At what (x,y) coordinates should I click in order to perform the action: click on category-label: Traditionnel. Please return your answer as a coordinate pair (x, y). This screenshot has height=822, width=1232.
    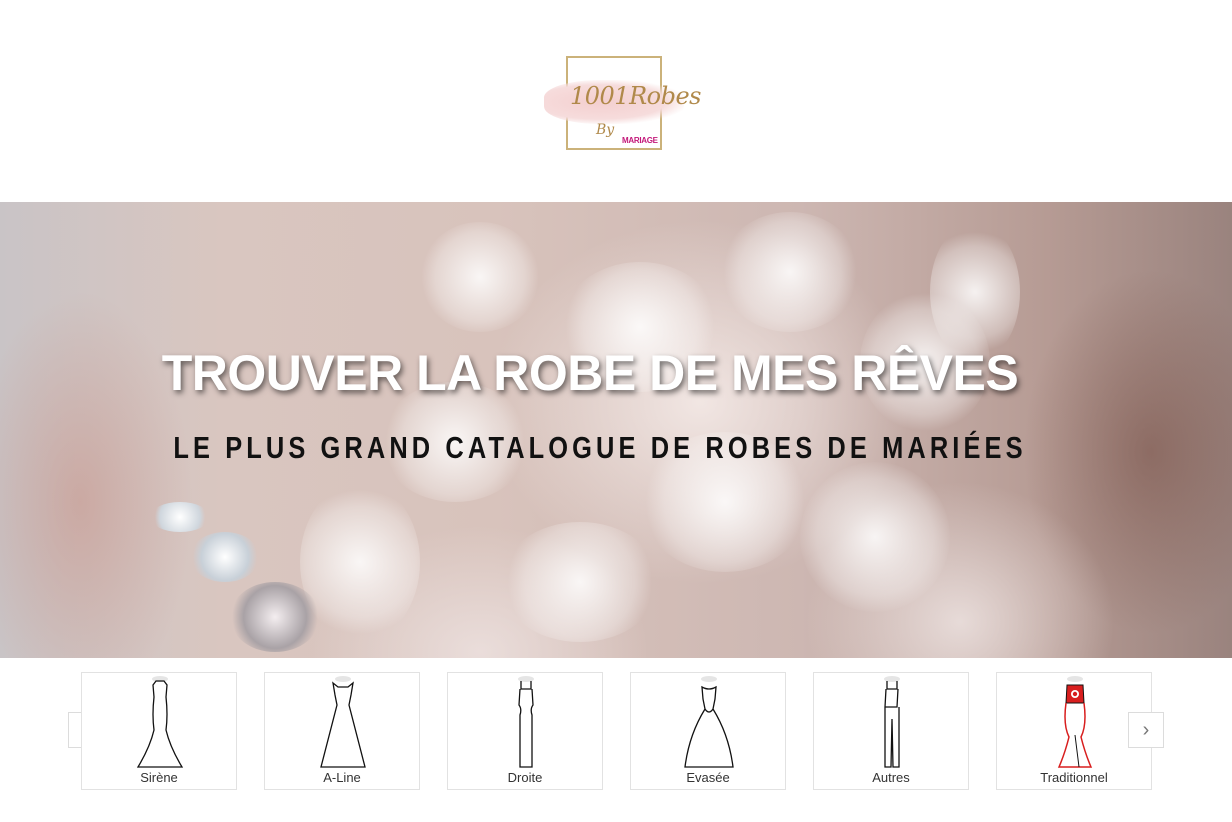
    Looking at the image, I should click on (1074, 777).